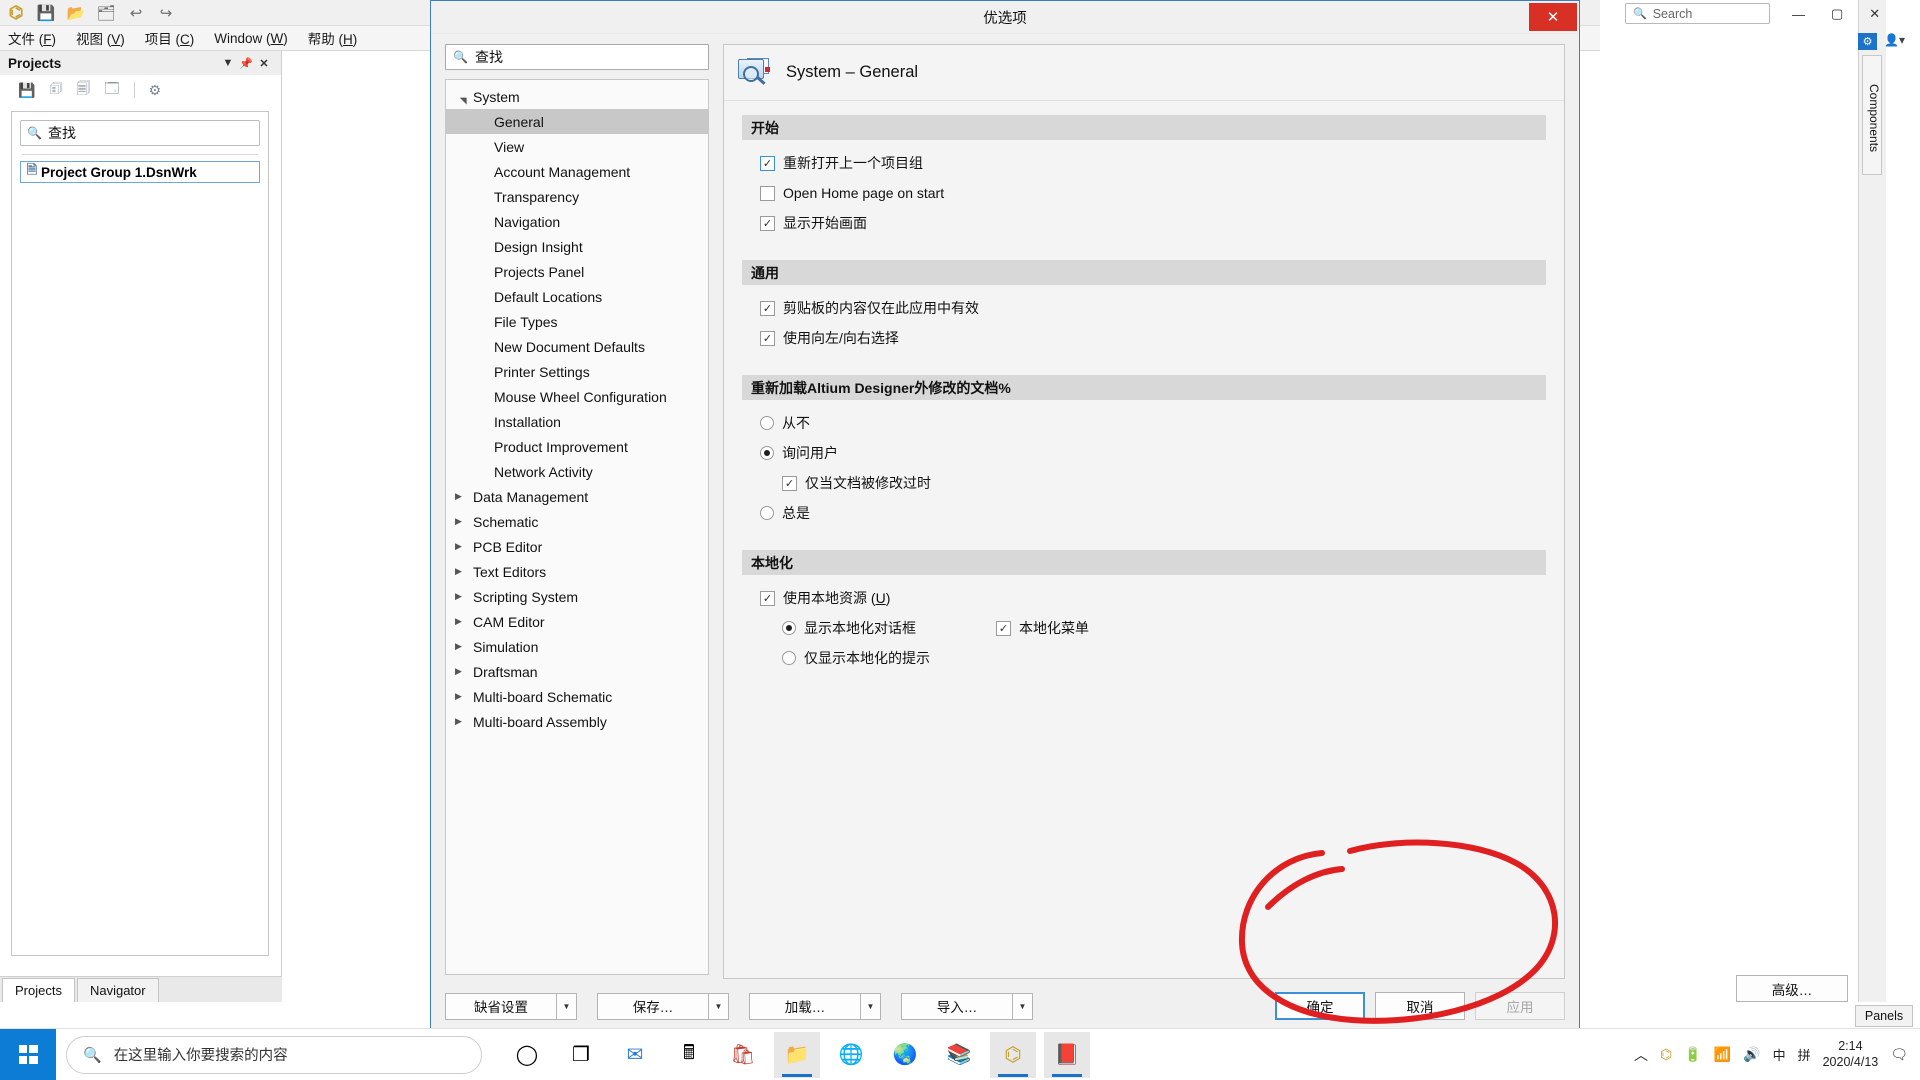 This screenshot has width=1920, height=1080. I want to click on checkbox-option: ✓ 使用向左/向右选择, so click(1162, 338).